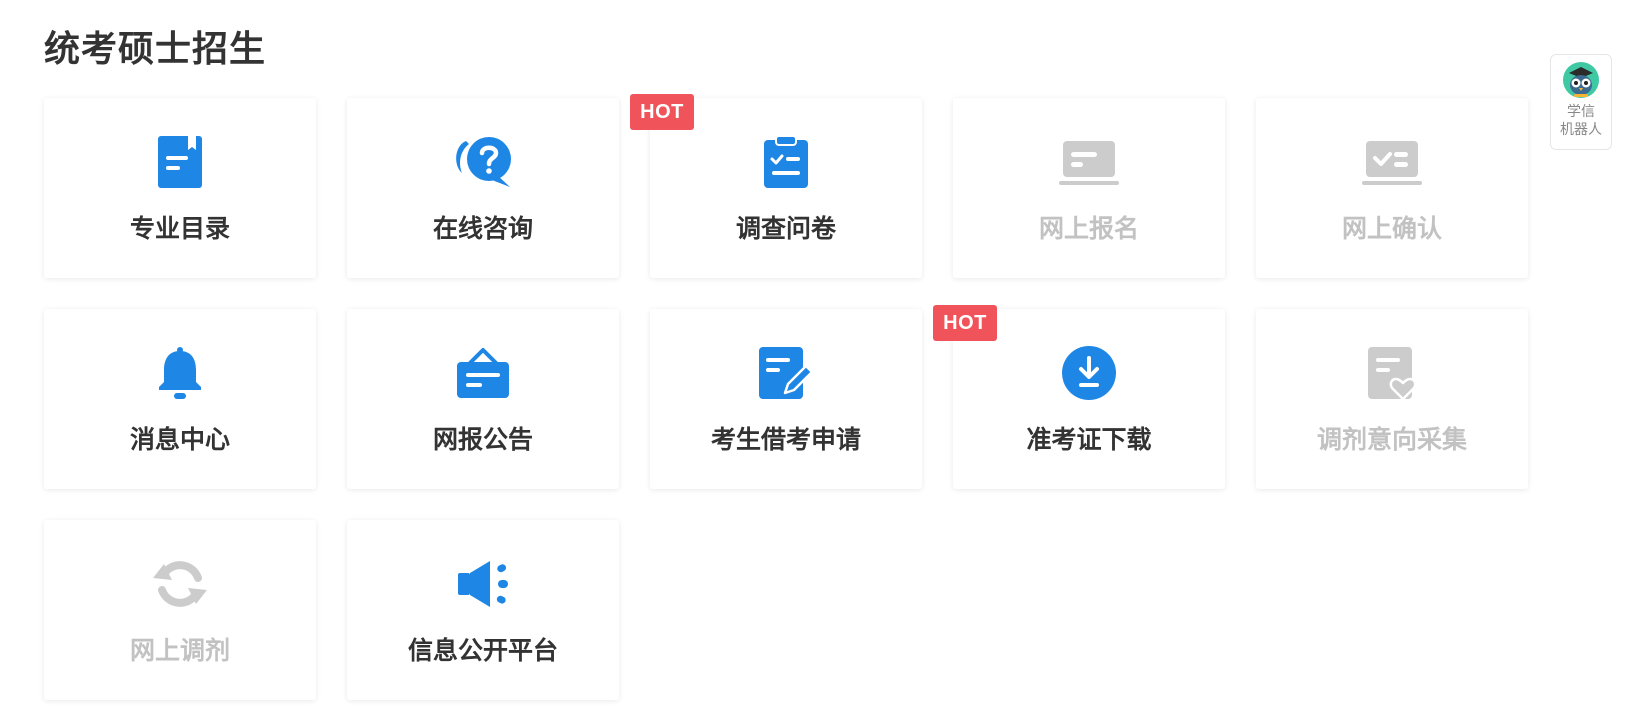 The width and height of the screenshot is (1630, 709). I want to click on card-online-registration: 网上报名, so click(1089, 188).